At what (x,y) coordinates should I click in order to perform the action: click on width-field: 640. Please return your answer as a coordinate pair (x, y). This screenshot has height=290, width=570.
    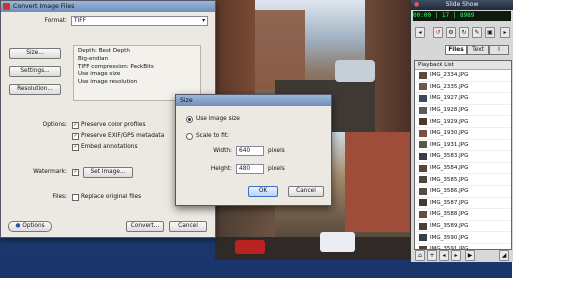
    Looking at the image, I should click on (250, 151).